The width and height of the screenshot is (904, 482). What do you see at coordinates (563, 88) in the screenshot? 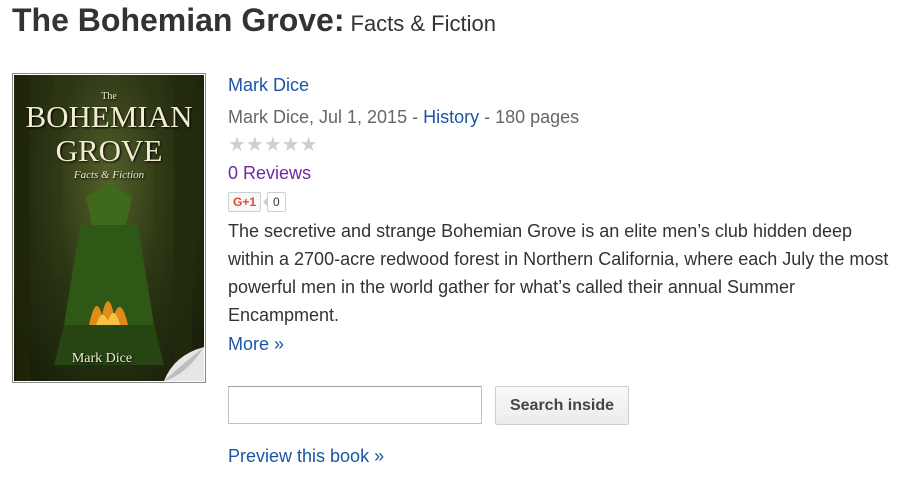
I see `author-link: Mark Dice` at bounding box center [563, 88].